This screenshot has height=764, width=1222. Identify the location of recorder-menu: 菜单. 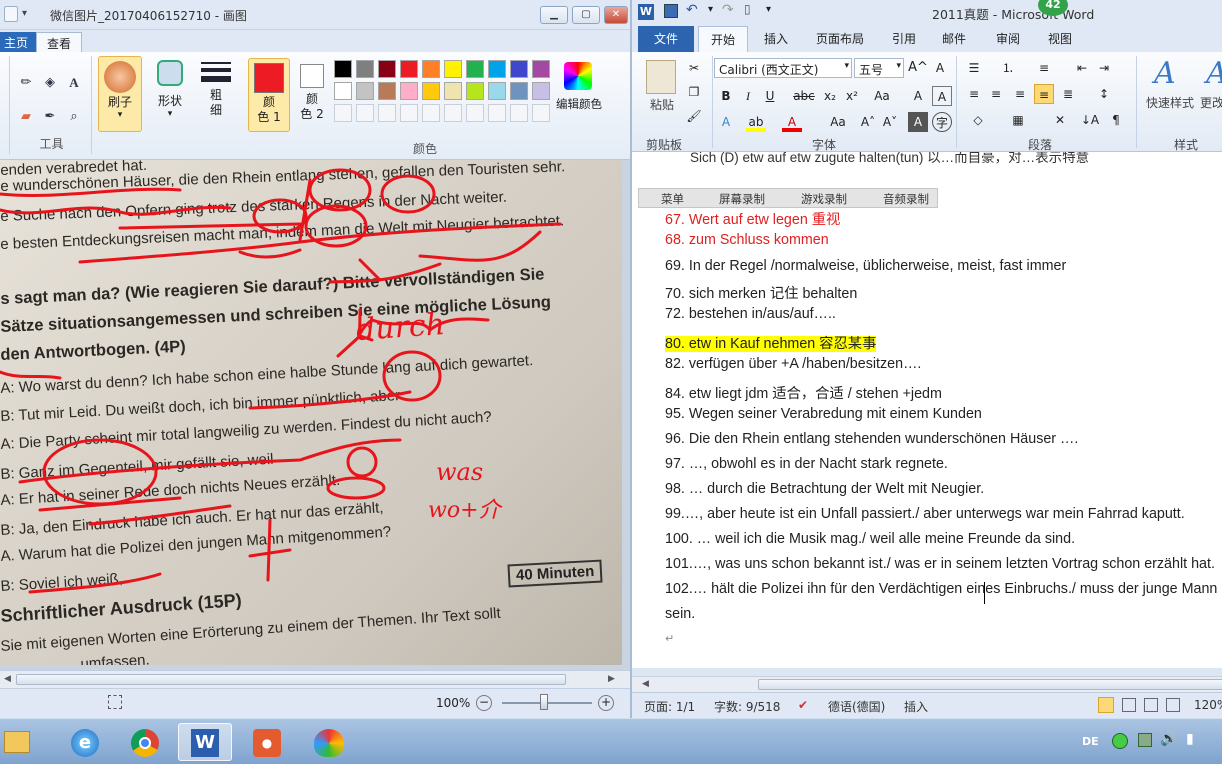
(672, 199).